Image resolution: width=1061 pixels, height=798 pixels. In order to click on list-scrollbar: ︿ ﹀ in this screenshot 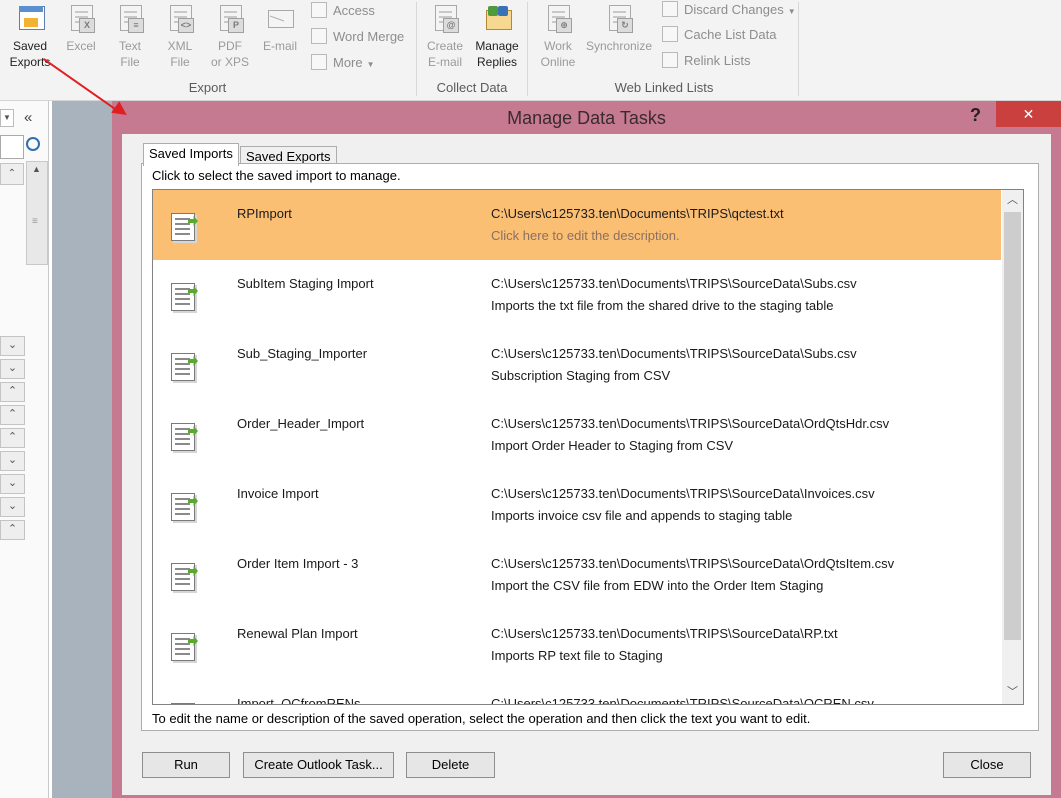, I will do `click(1012, 447)`.